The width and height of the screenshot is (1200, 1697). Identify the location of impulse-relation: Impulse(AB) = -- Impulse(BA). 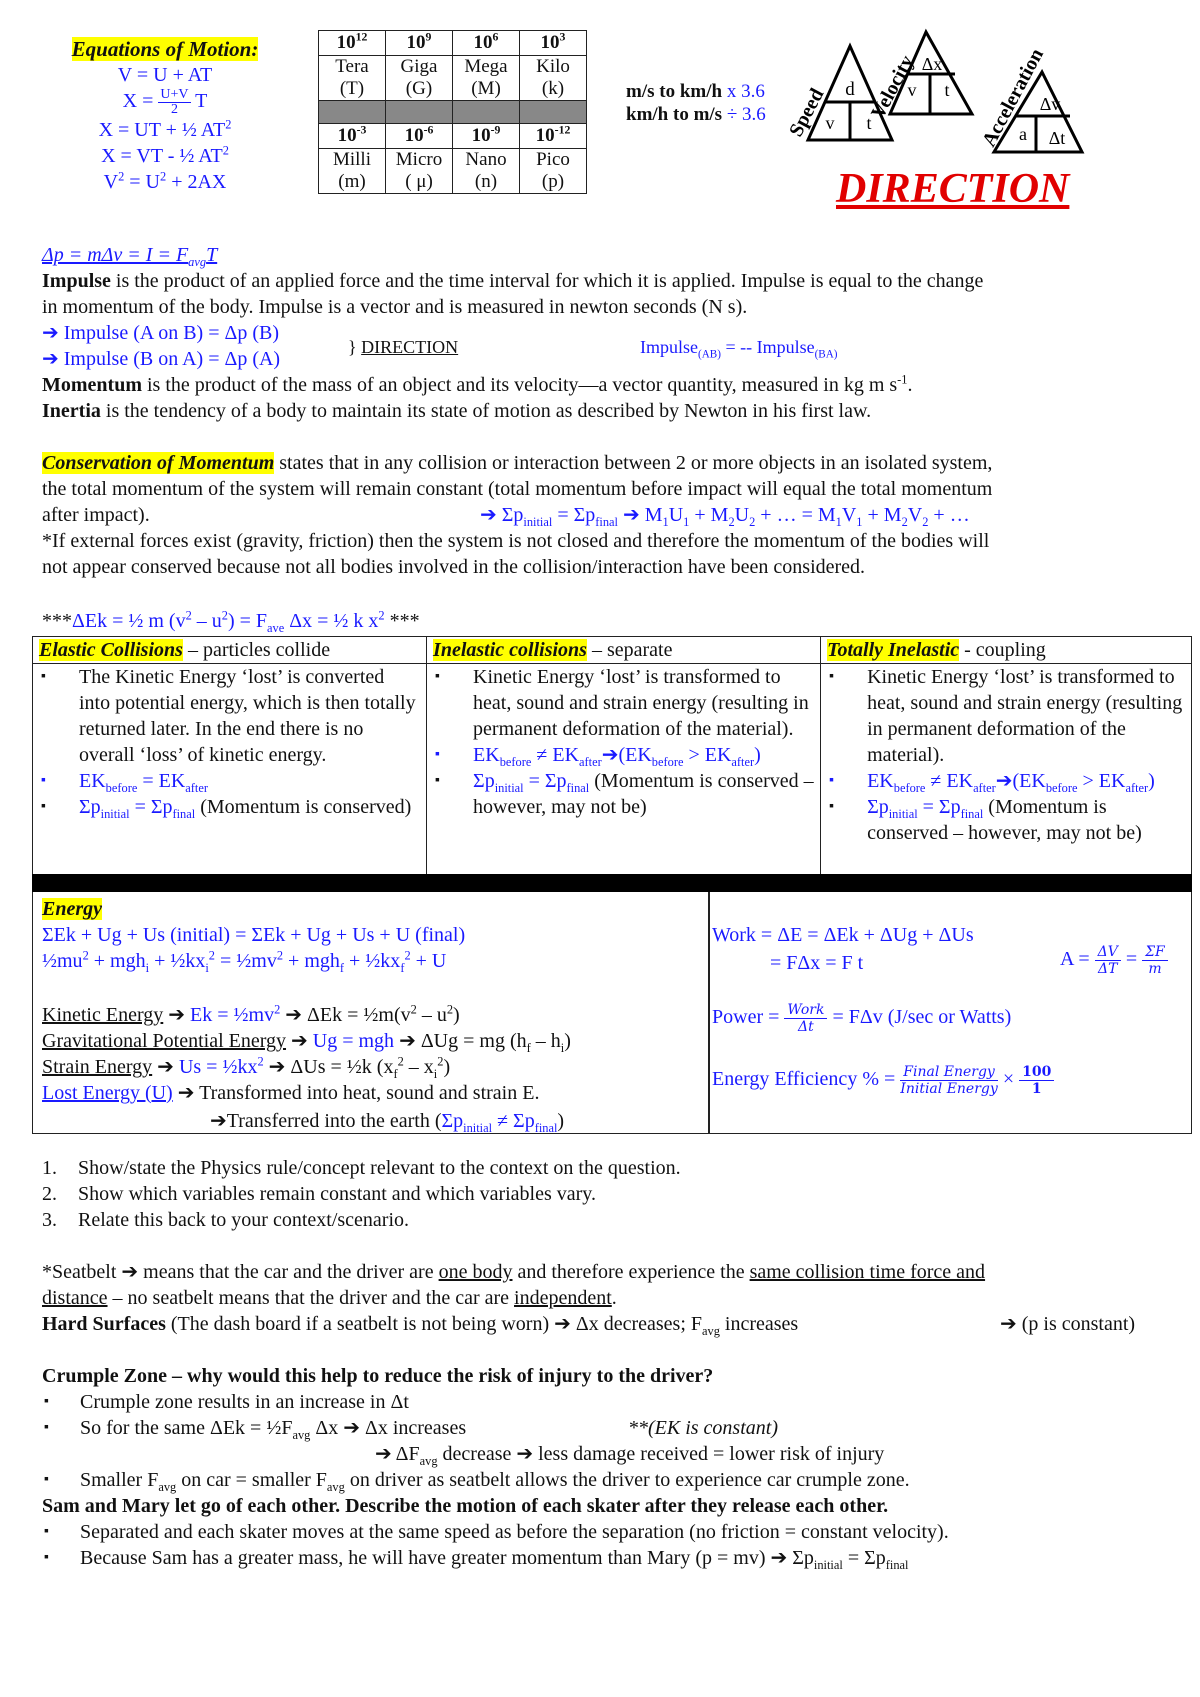
(739, 349).